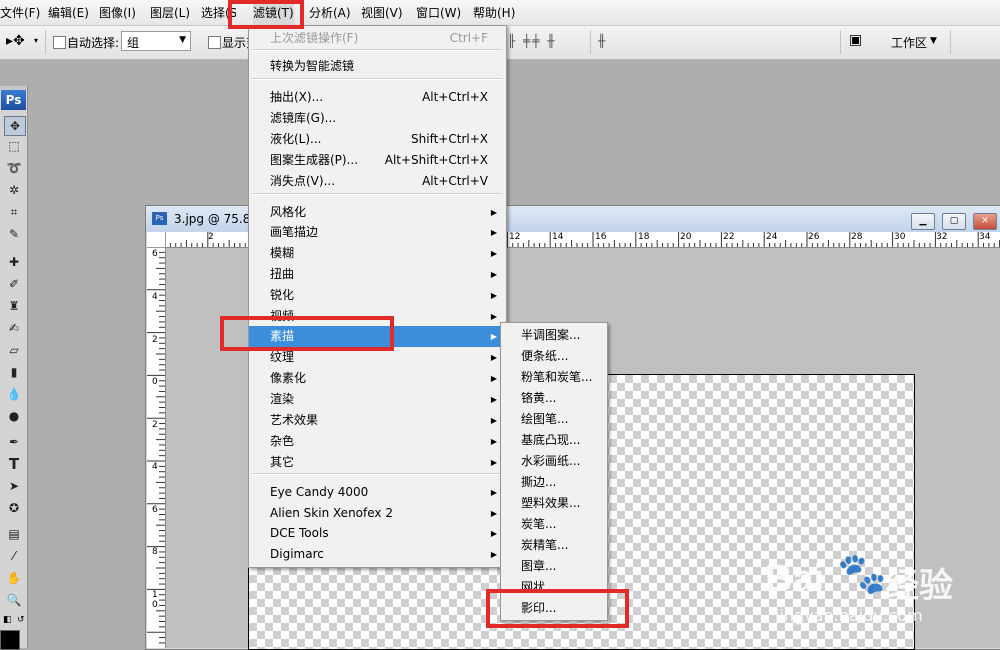  Describe the element at coordinates (377, 492) in the screenshot. I see `filter-menu-item: Eye Candy 4000 ▶` at that location.